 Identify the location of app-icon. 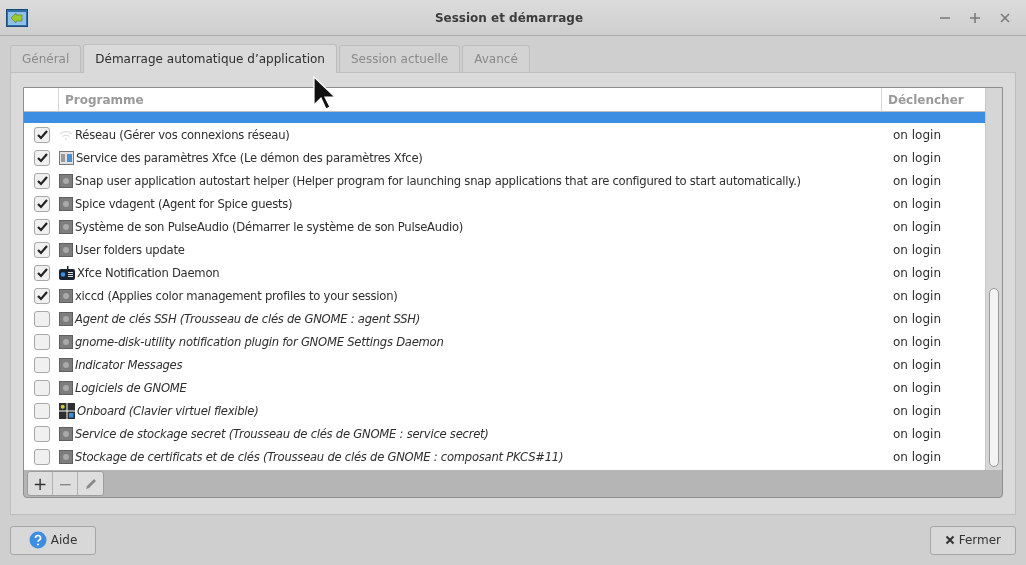
(17, 17).